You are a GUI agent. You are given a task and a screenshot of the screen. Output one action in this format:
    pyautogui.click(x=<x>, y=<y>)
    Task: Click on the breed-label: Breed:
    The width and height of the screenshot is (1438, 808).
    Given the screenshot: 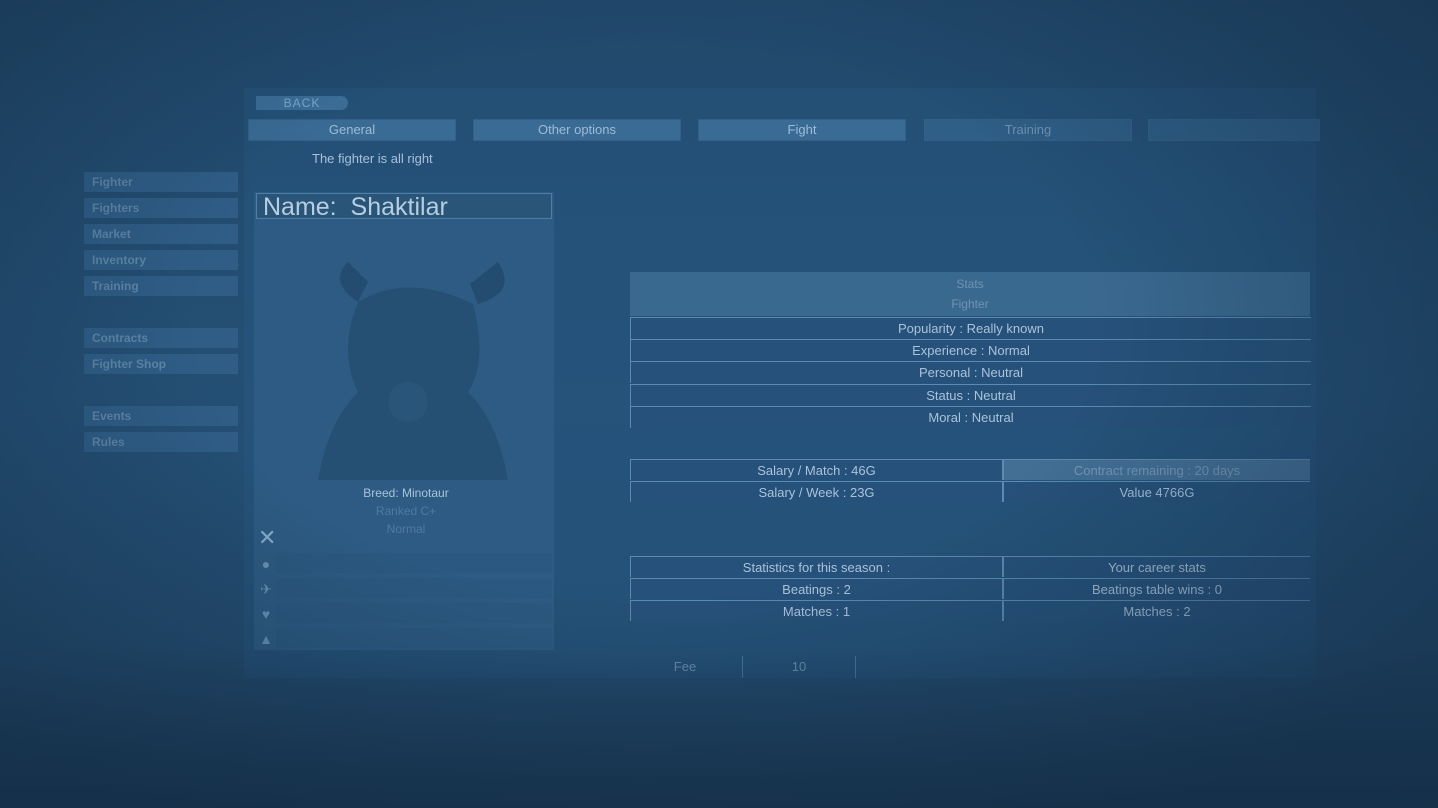 What is the action you would take?
    pyautogui.click(x=381, y=493)
    